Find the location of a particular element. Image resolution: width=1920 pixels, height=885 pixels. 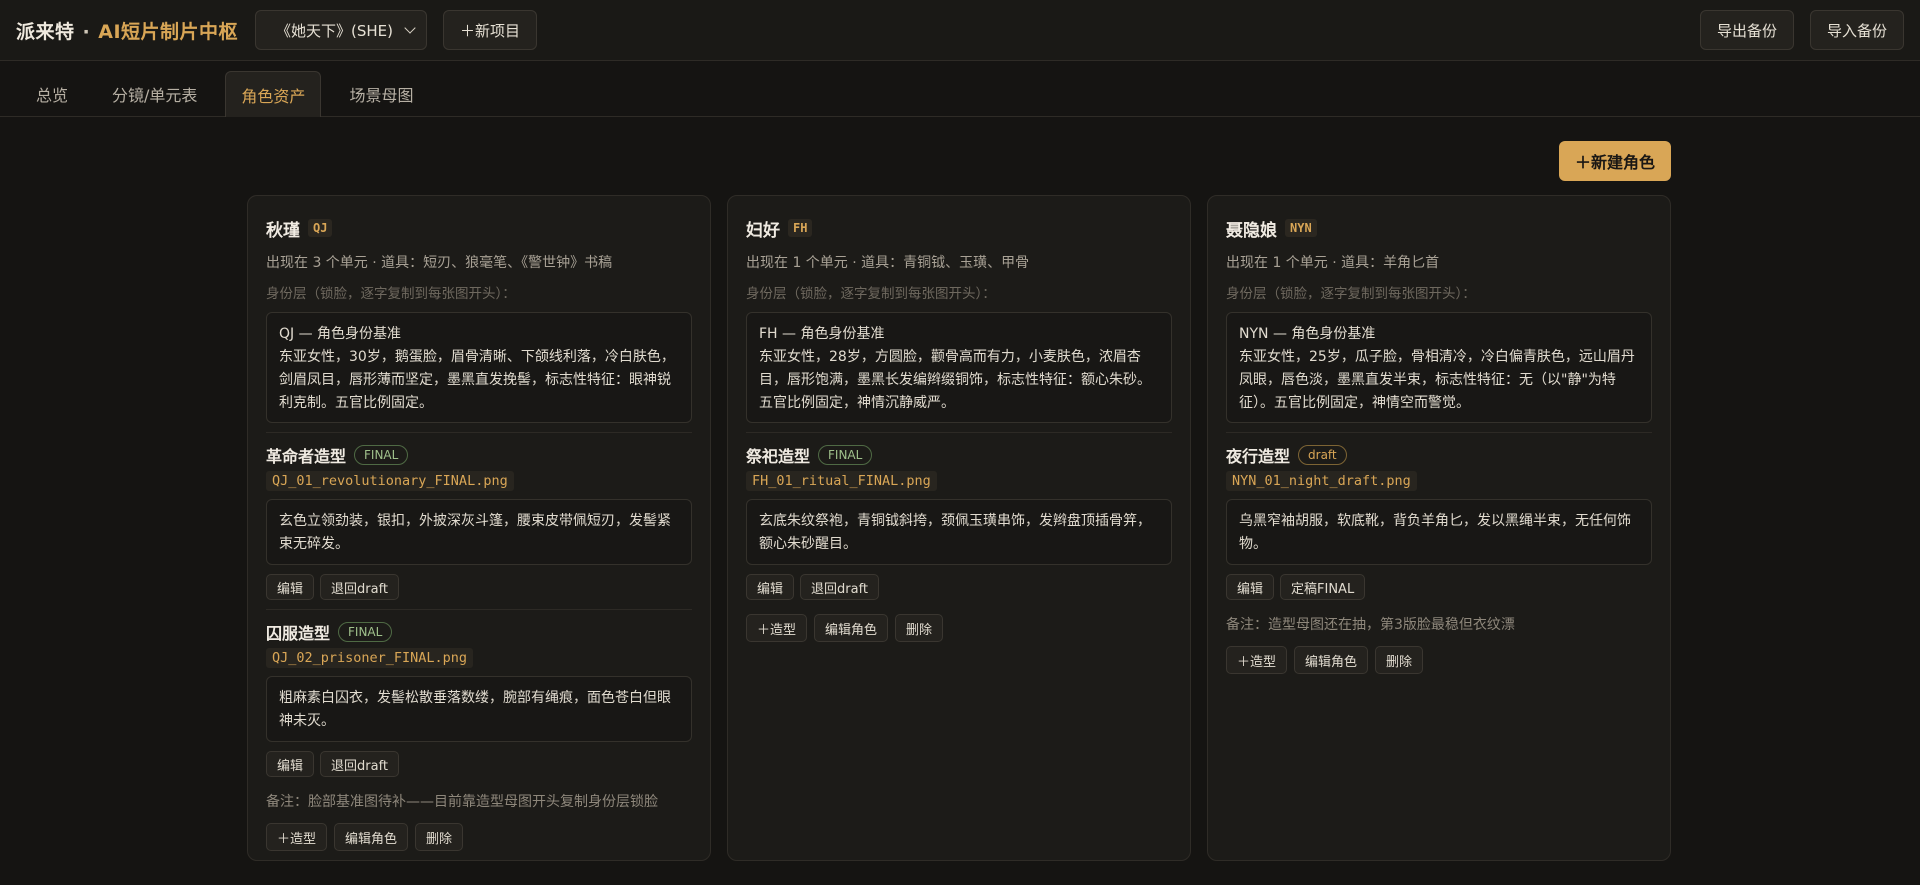

character-code-badge: FH is located at coordinates (800, 228).